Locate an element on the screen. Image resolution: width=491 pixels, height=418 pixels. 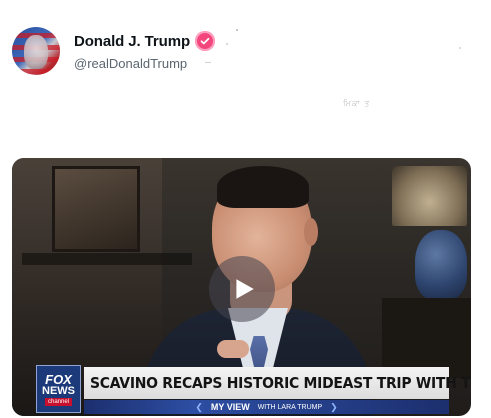
author-block: Donald J. Trump @realDonaldTrump is located at coordinates (145, 51).